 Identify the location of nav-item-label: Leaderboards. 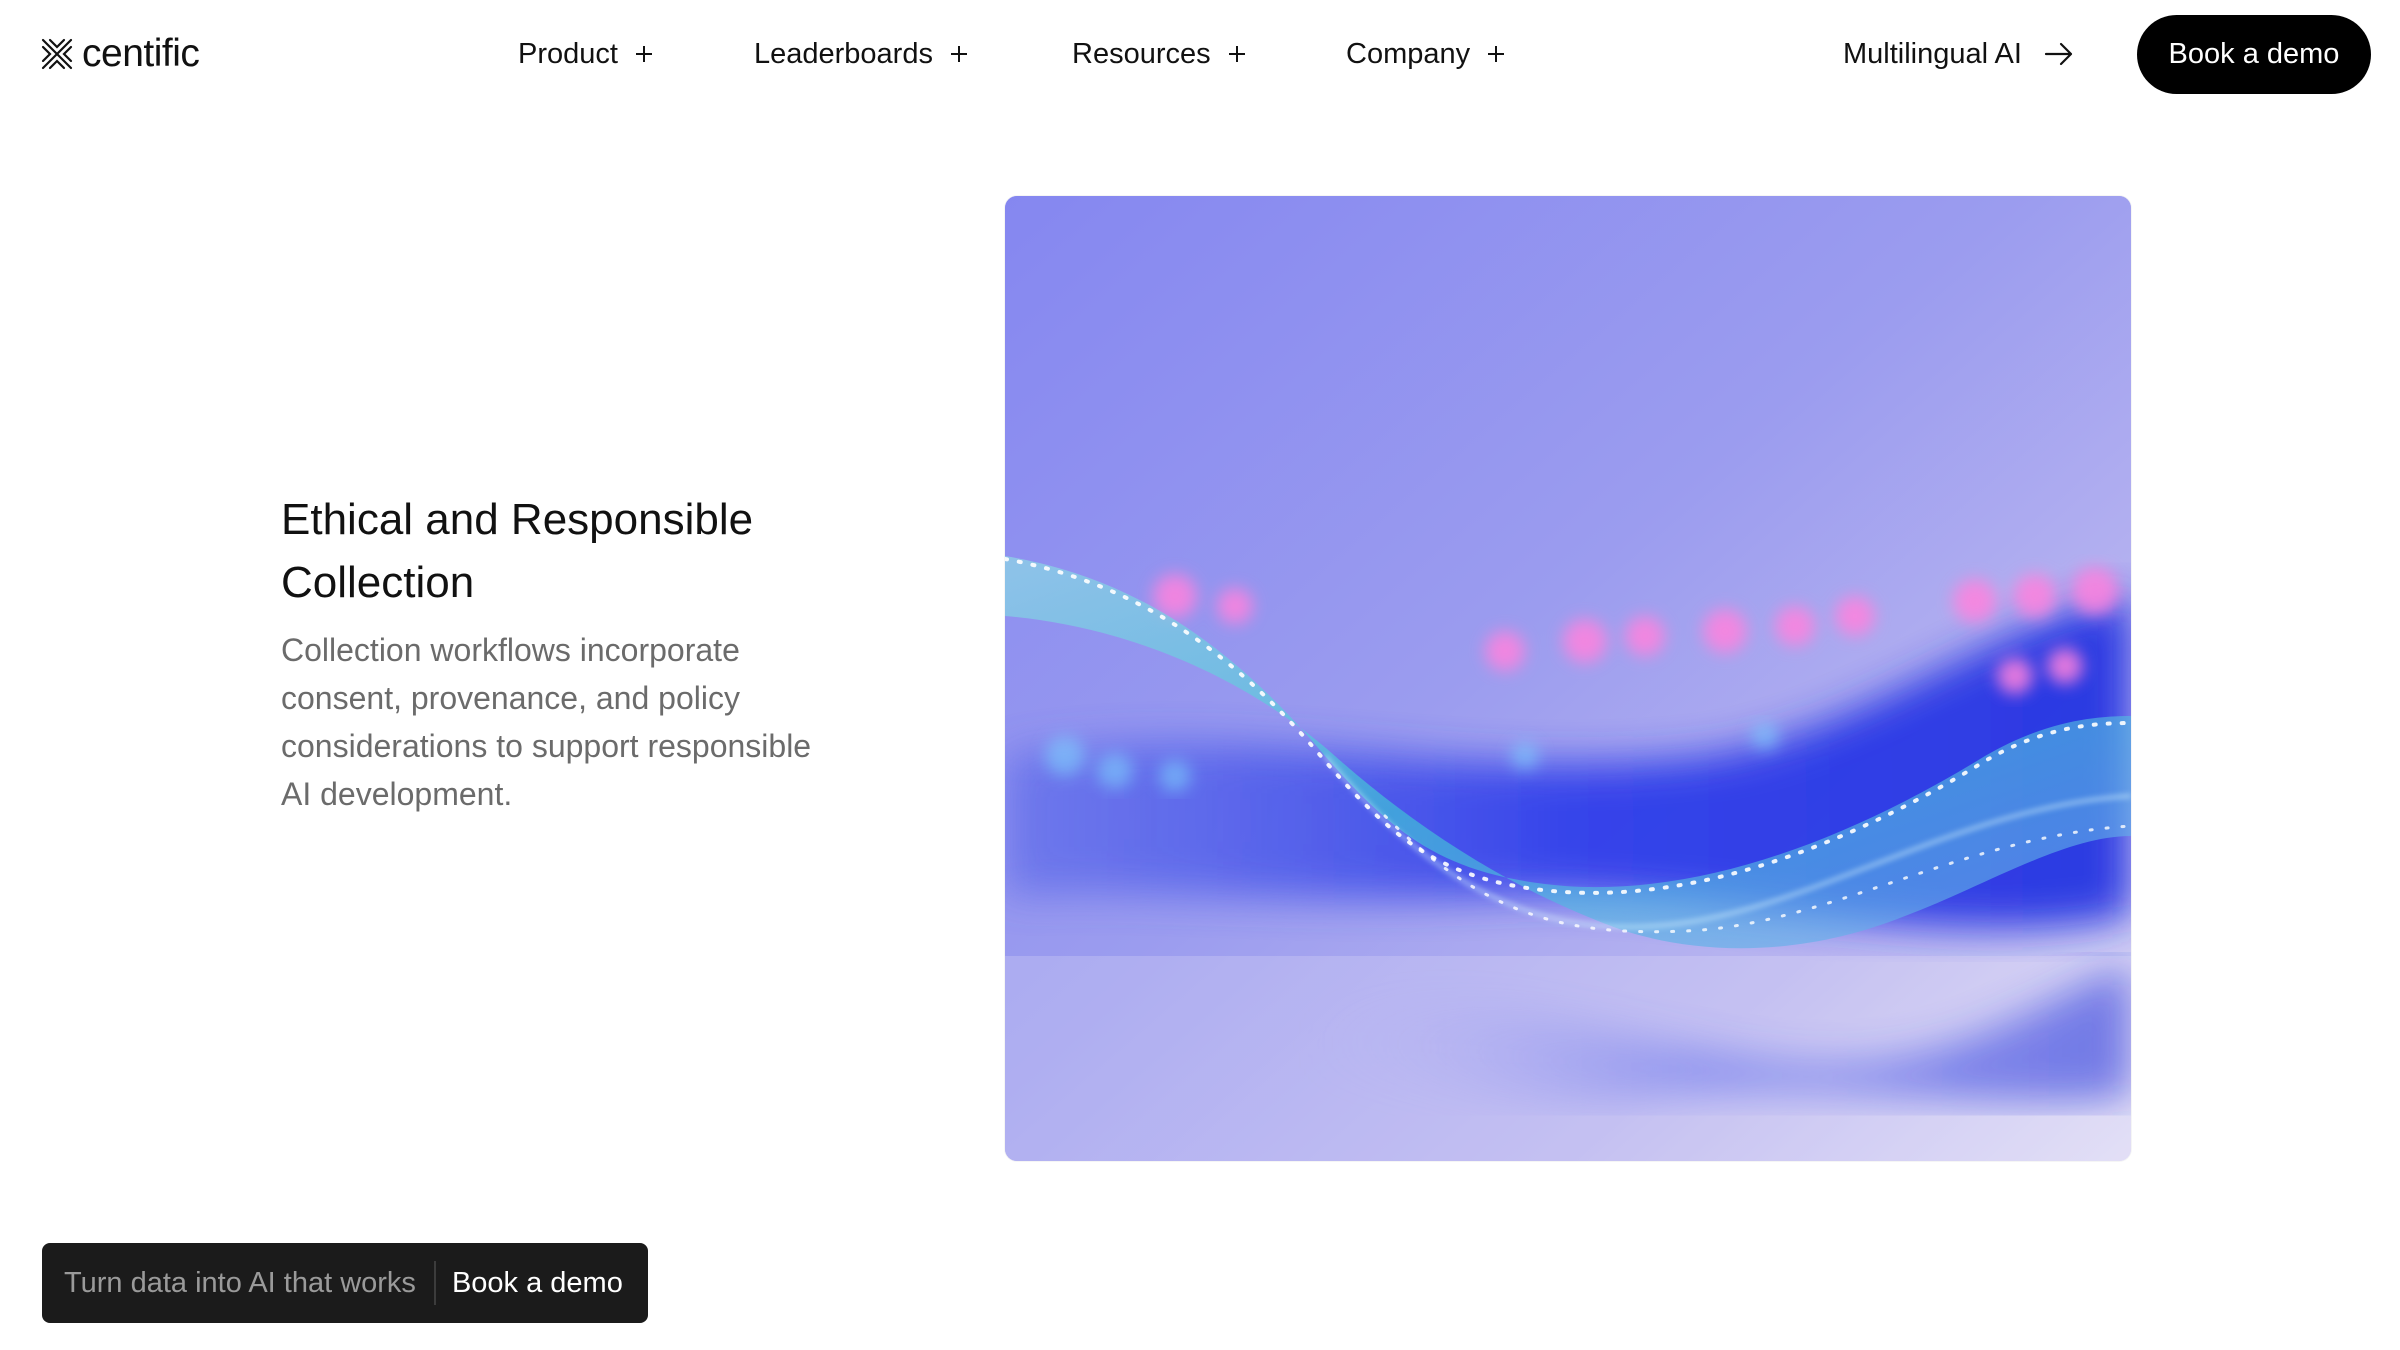
(843, 53).